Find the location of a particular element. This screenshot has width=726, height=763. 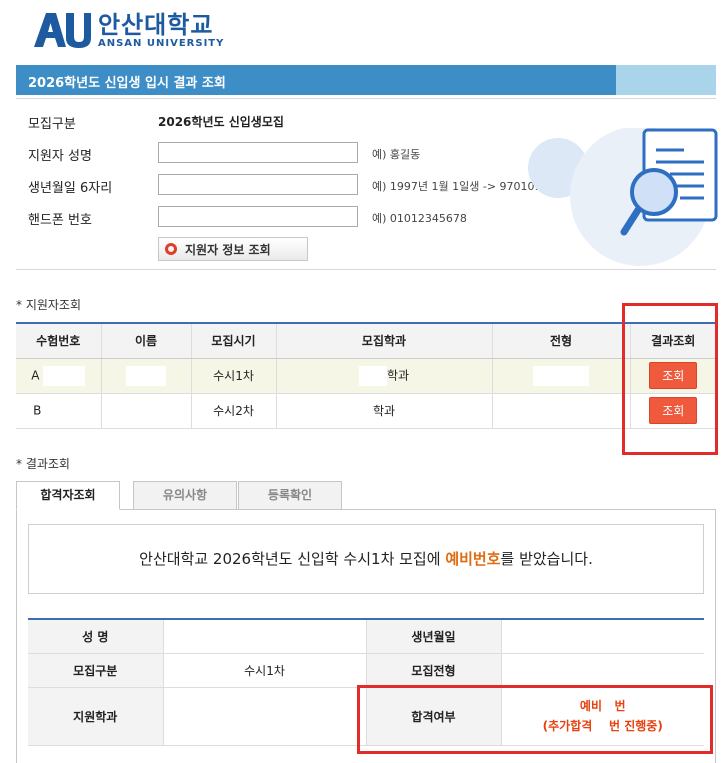

result-type-label: 모집전형 is located at coordinates (434, 670).